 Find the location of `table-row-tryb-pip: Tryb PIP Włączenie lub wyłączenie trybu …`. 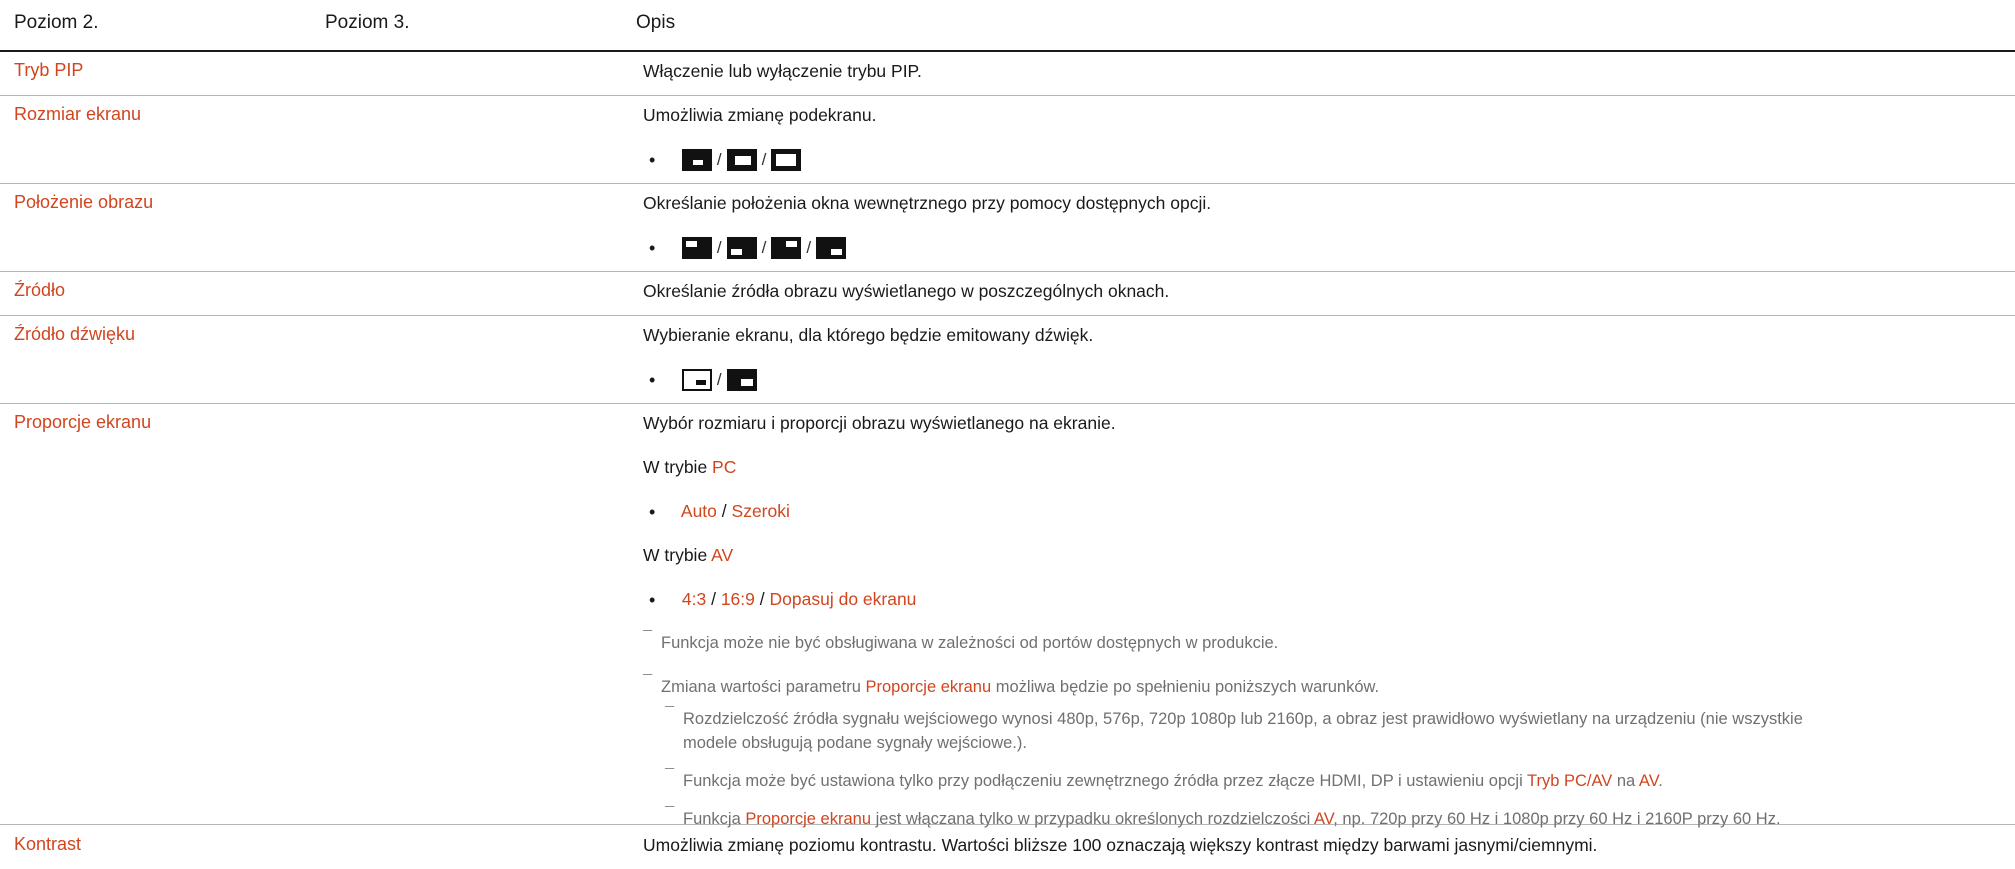

table-row-tryb-pip: Tryb PIP Włączenie lub wyłączenie trybu … is located at coordinates (1007, 74).